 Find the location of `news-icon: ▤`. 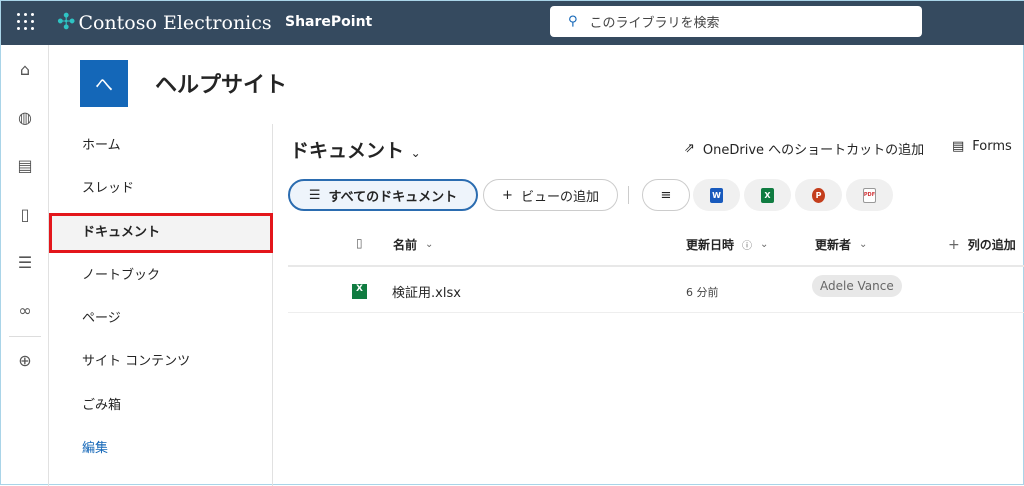

news-icon: ▤ is located at coordinates (25, 166).